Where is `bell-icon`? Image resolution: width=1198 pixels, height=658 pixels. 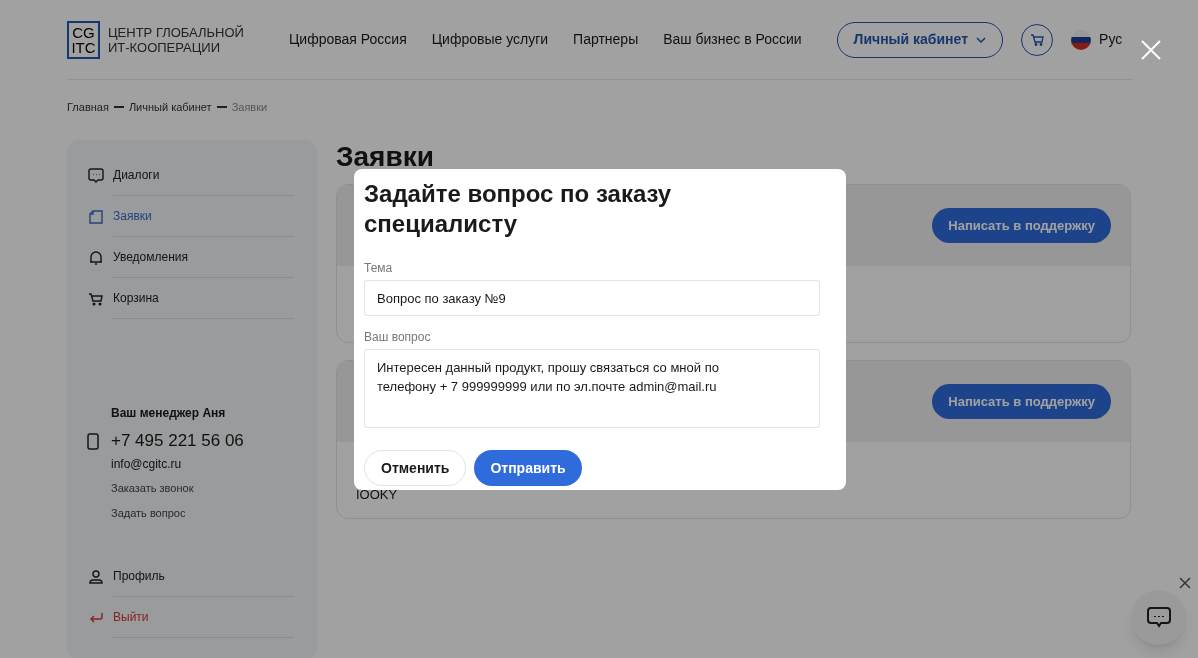
bell-icon is located at coordinates (96, 257).